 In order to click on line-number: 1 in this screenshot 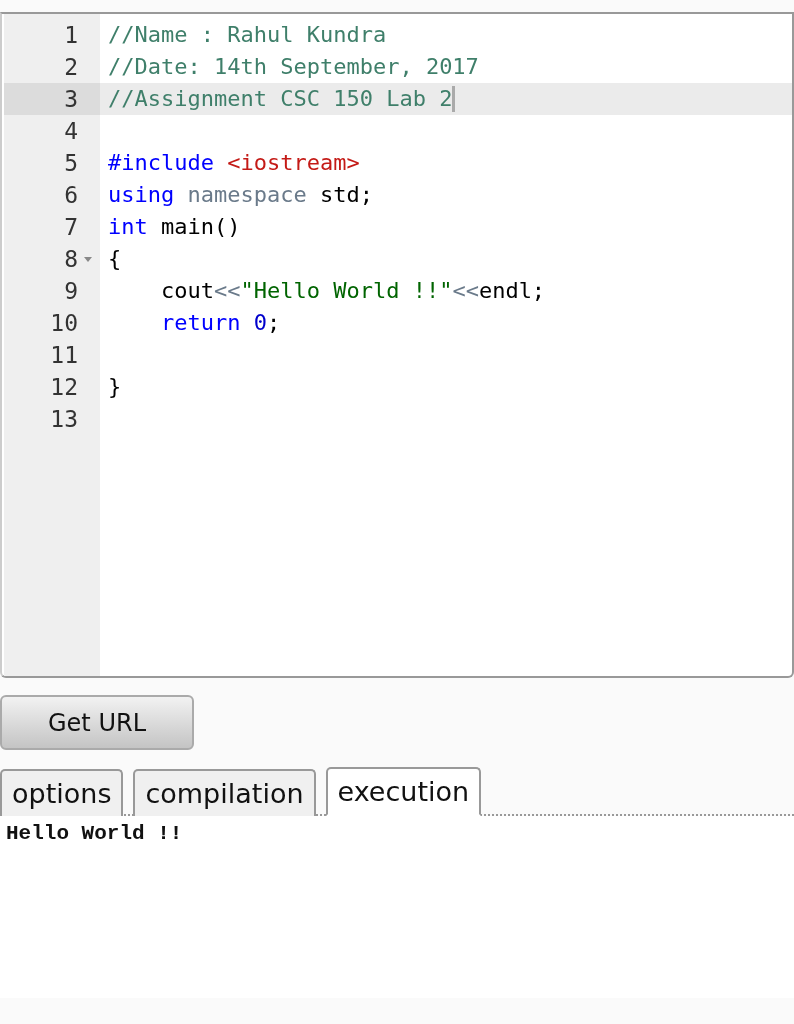, I will do `click(70, 35)`.